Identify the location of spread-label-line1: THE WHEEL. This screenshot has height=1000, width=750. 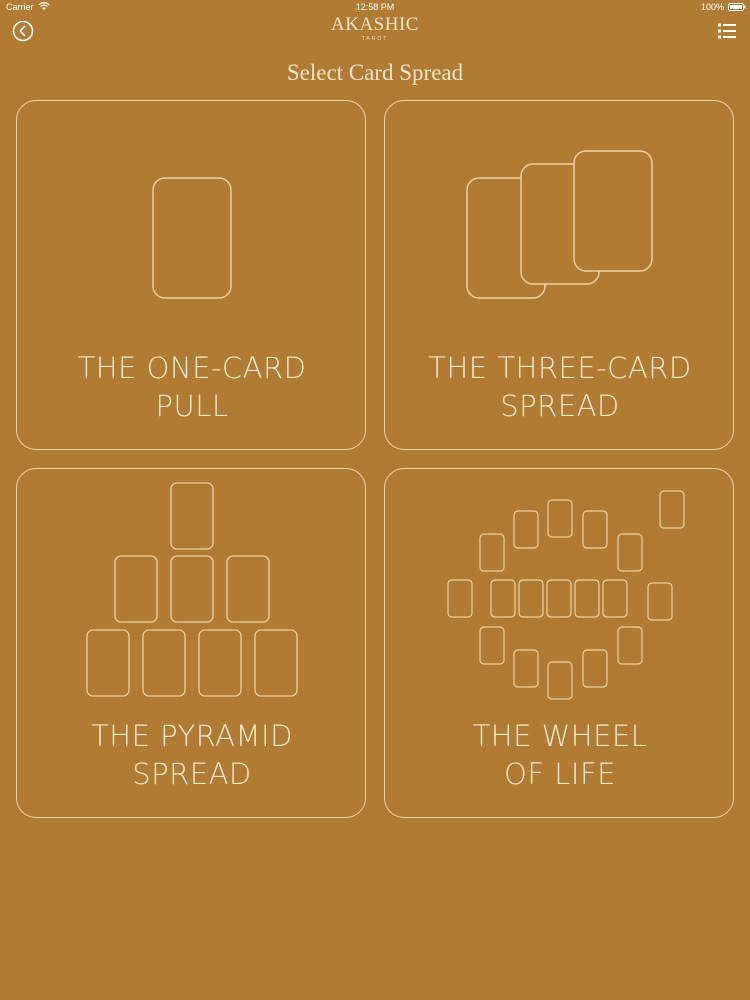
(560, 736).